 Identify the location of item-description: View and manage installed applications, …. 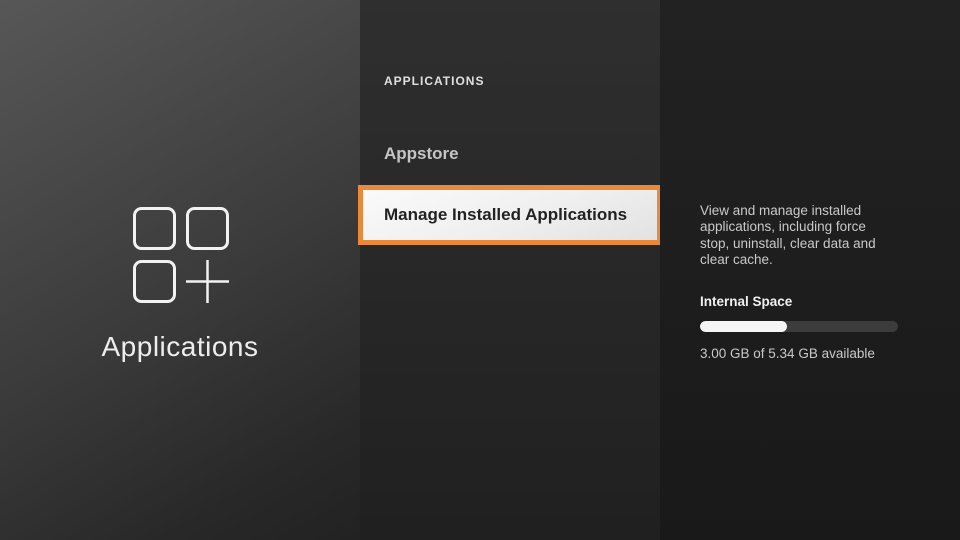
(788, 235).